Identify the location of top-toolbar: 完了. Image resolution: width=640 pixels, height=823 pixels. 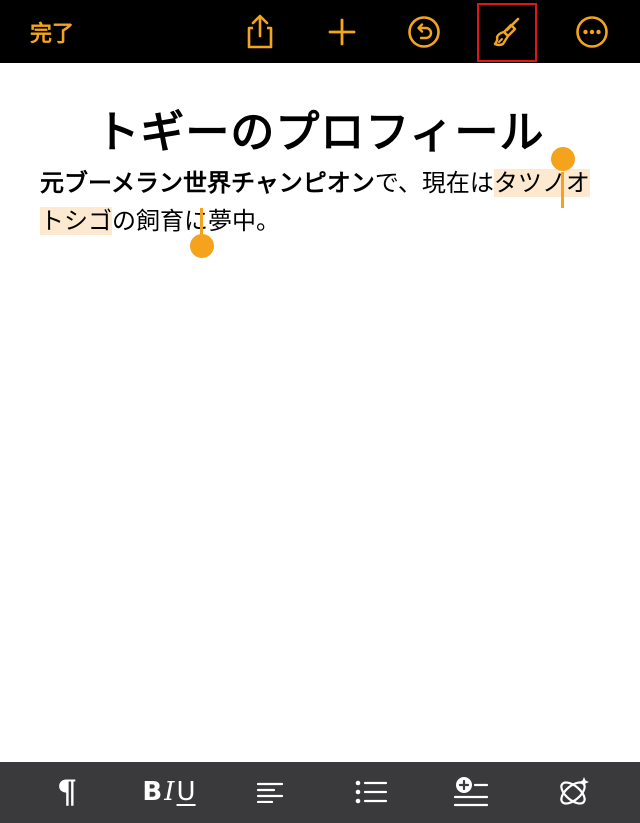
(320, 31).